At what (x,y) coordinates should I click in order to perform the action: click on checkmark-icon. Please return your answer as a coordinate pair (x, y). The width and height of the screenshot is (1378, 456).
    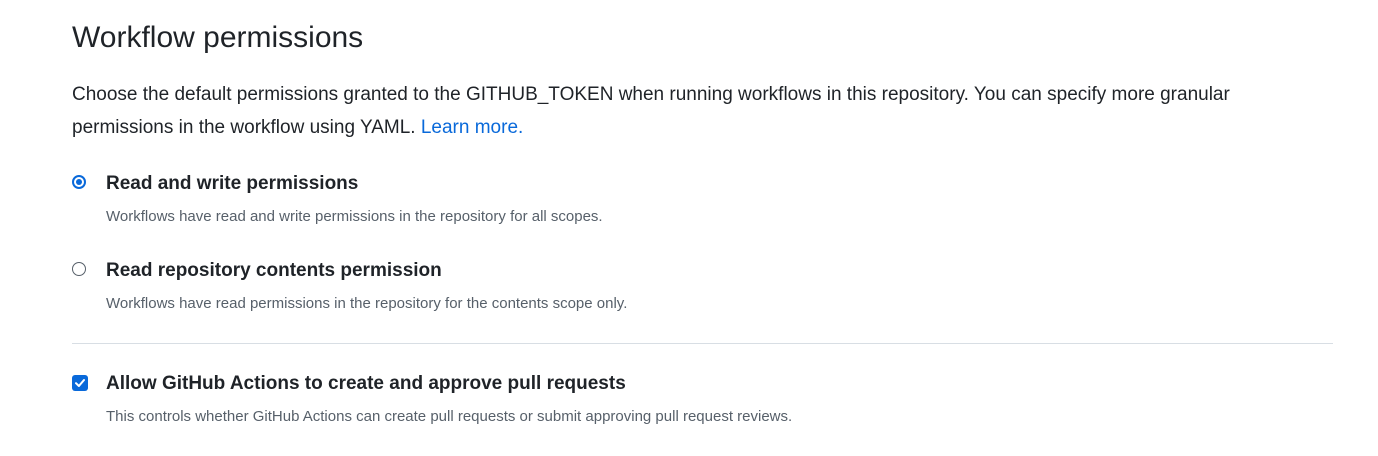
    Looking at the image, I should click on (80, 383).